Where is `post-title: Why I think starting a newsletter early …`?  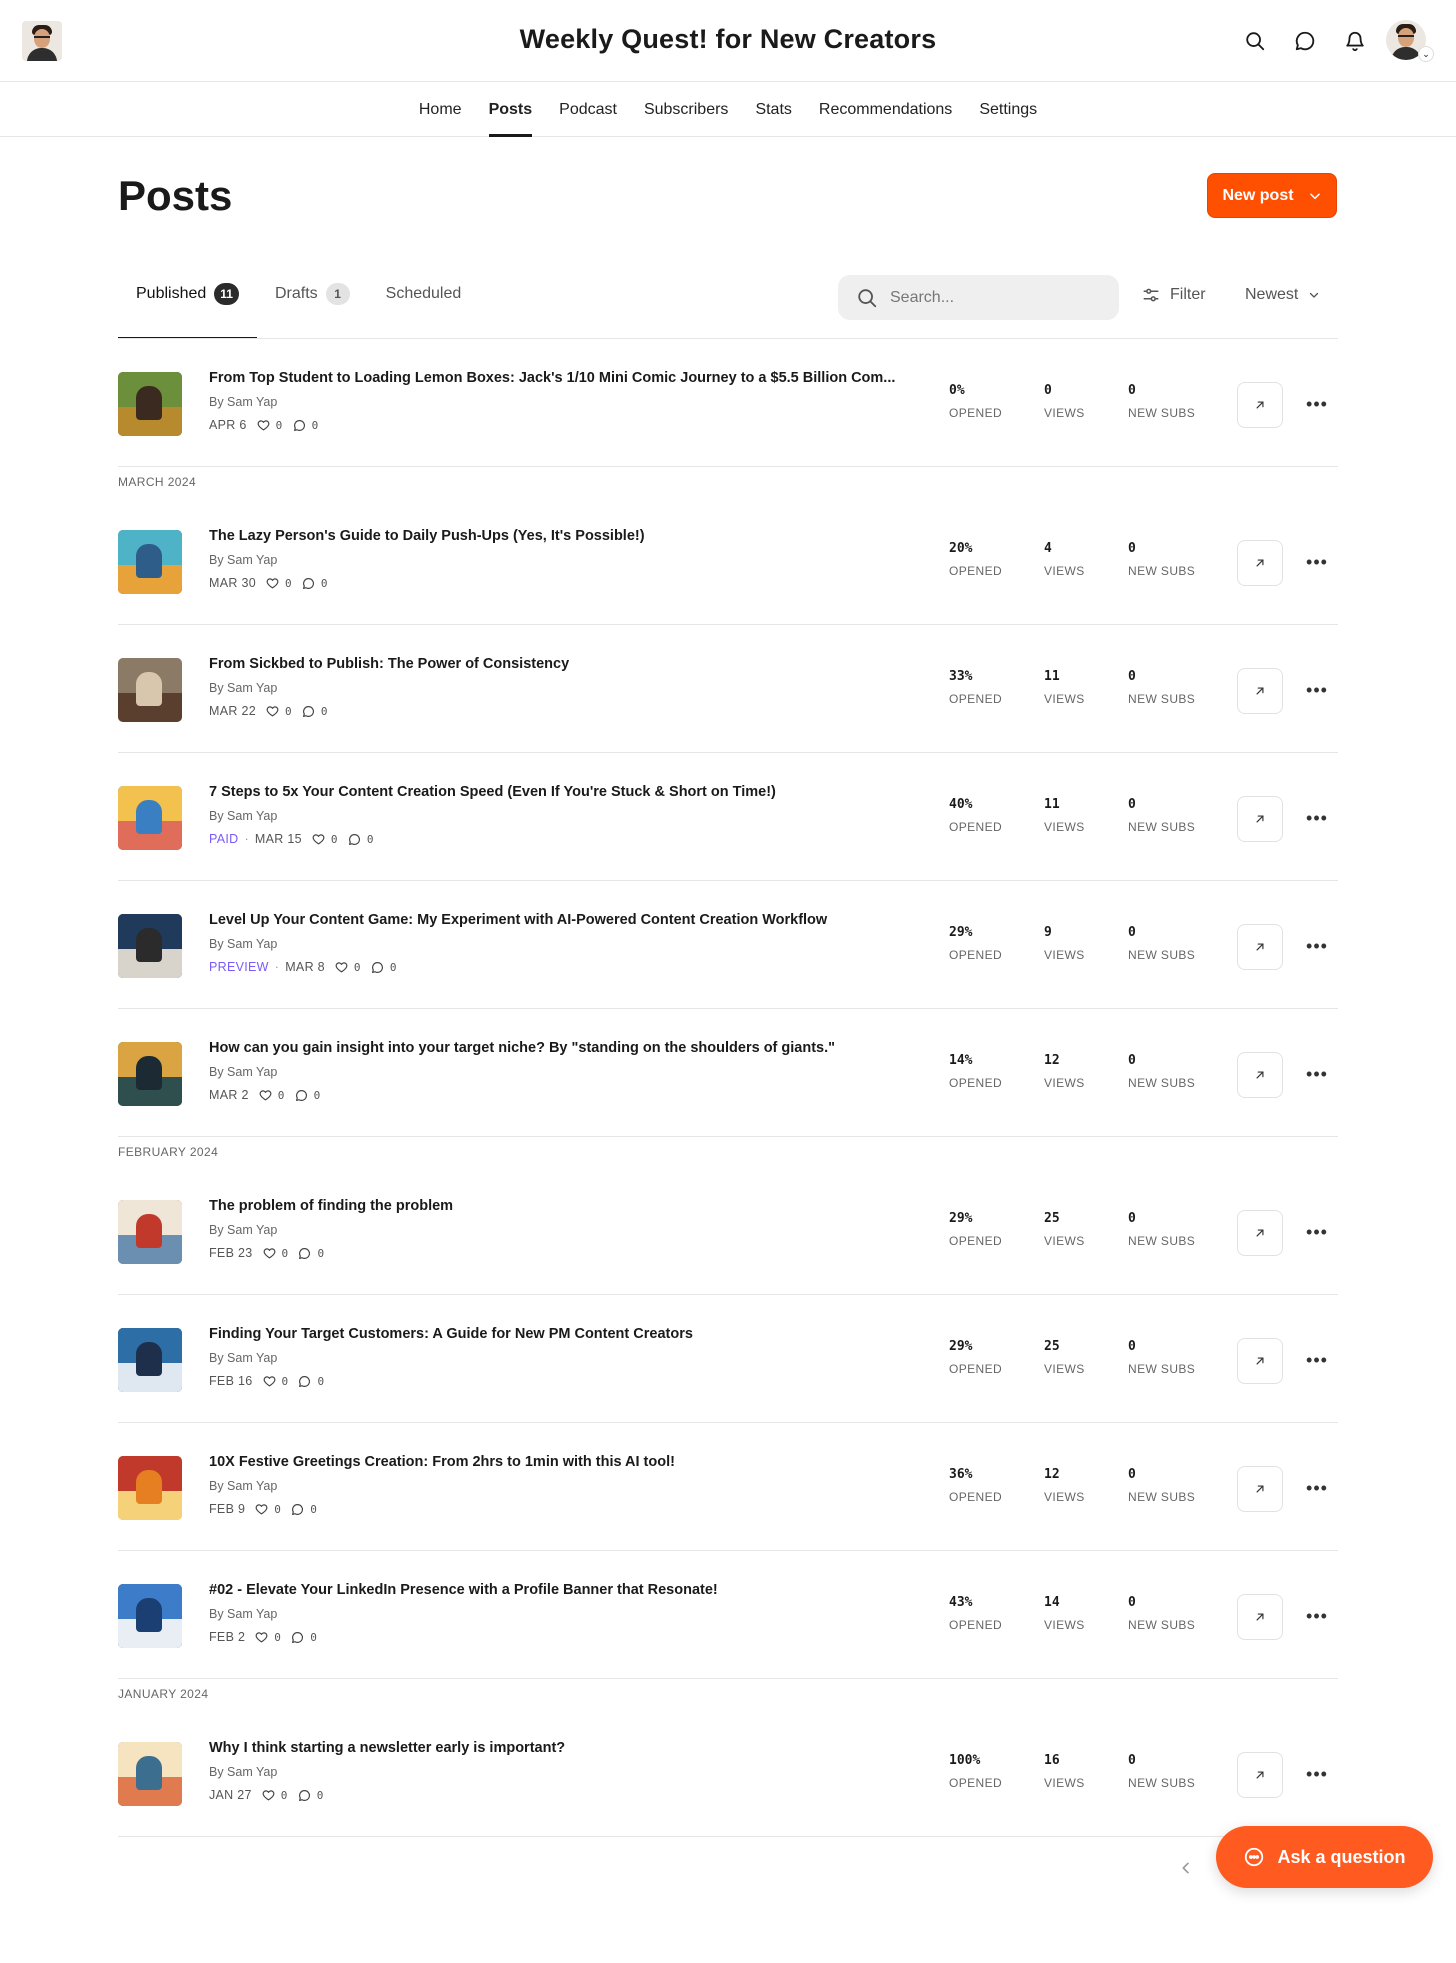 post-title: Why I think starting a newsletter early … is located at coordinates (559, 1748).